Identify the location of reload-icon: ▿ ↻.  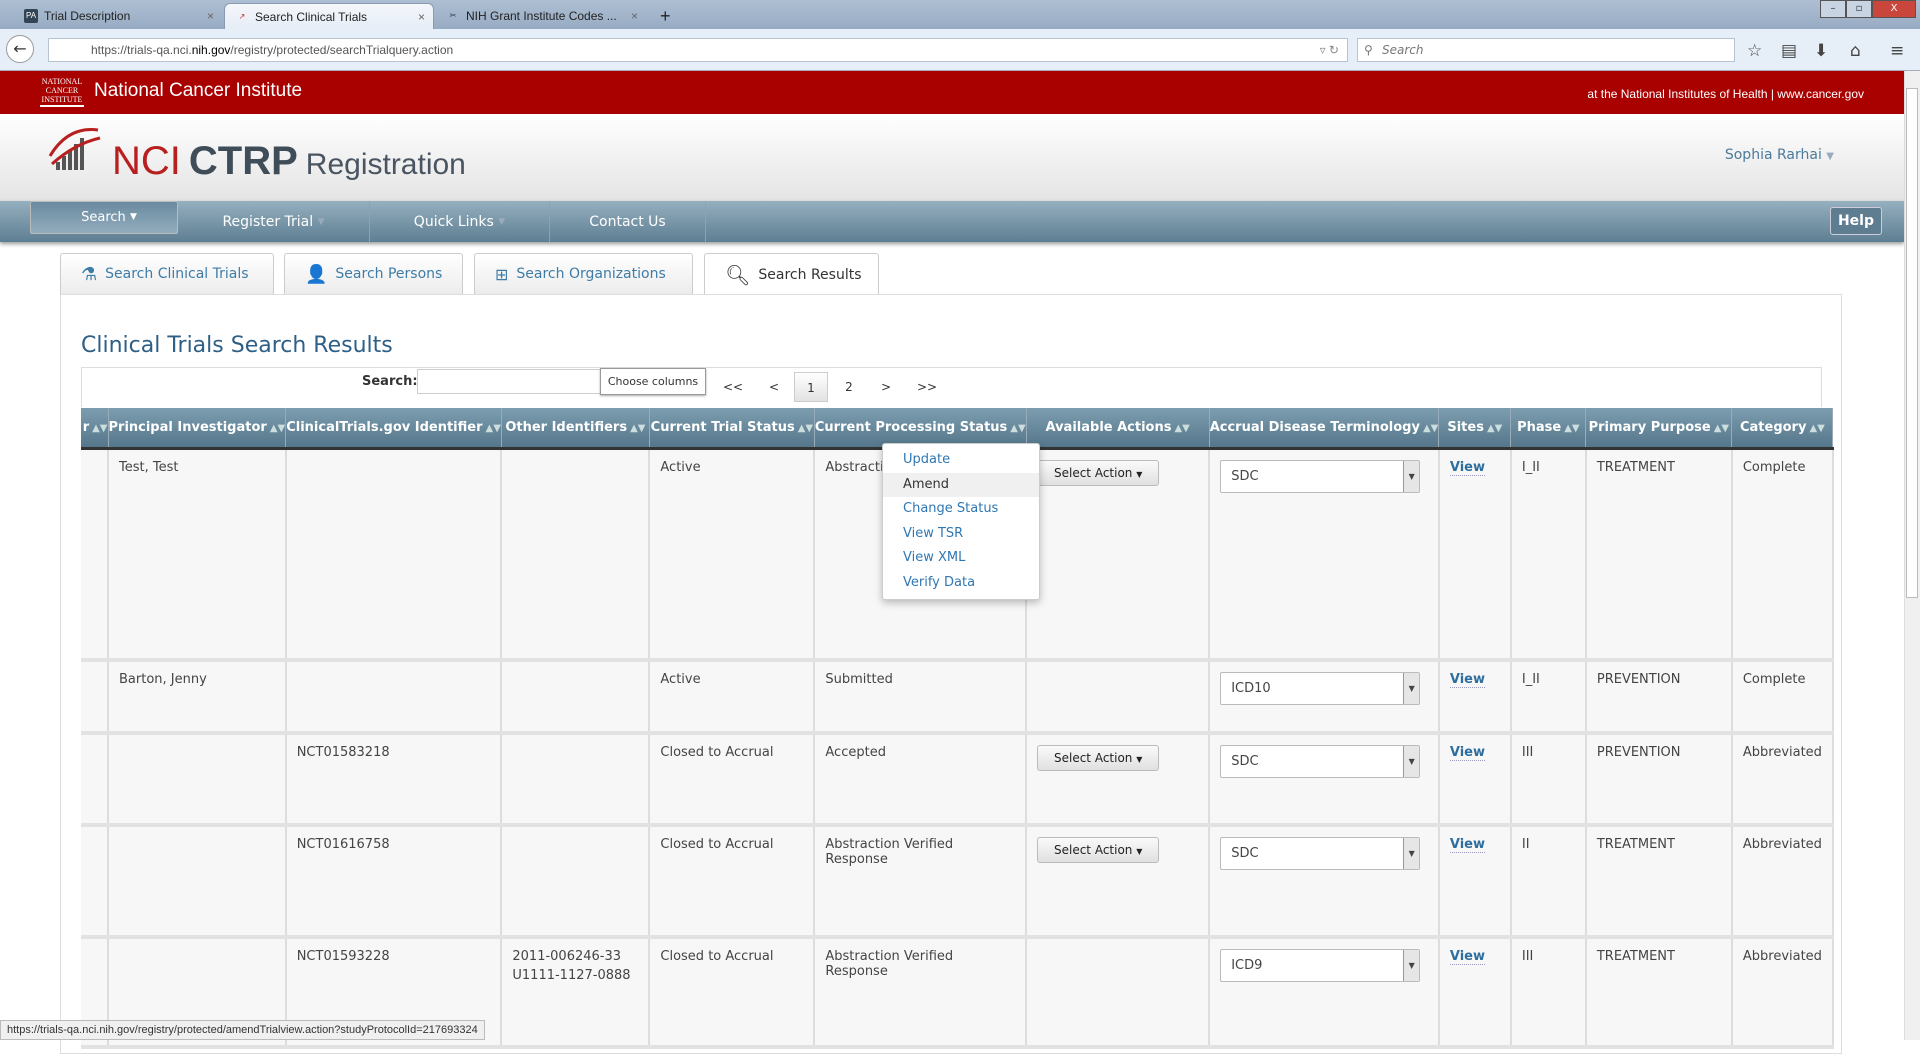
(1329, 50).